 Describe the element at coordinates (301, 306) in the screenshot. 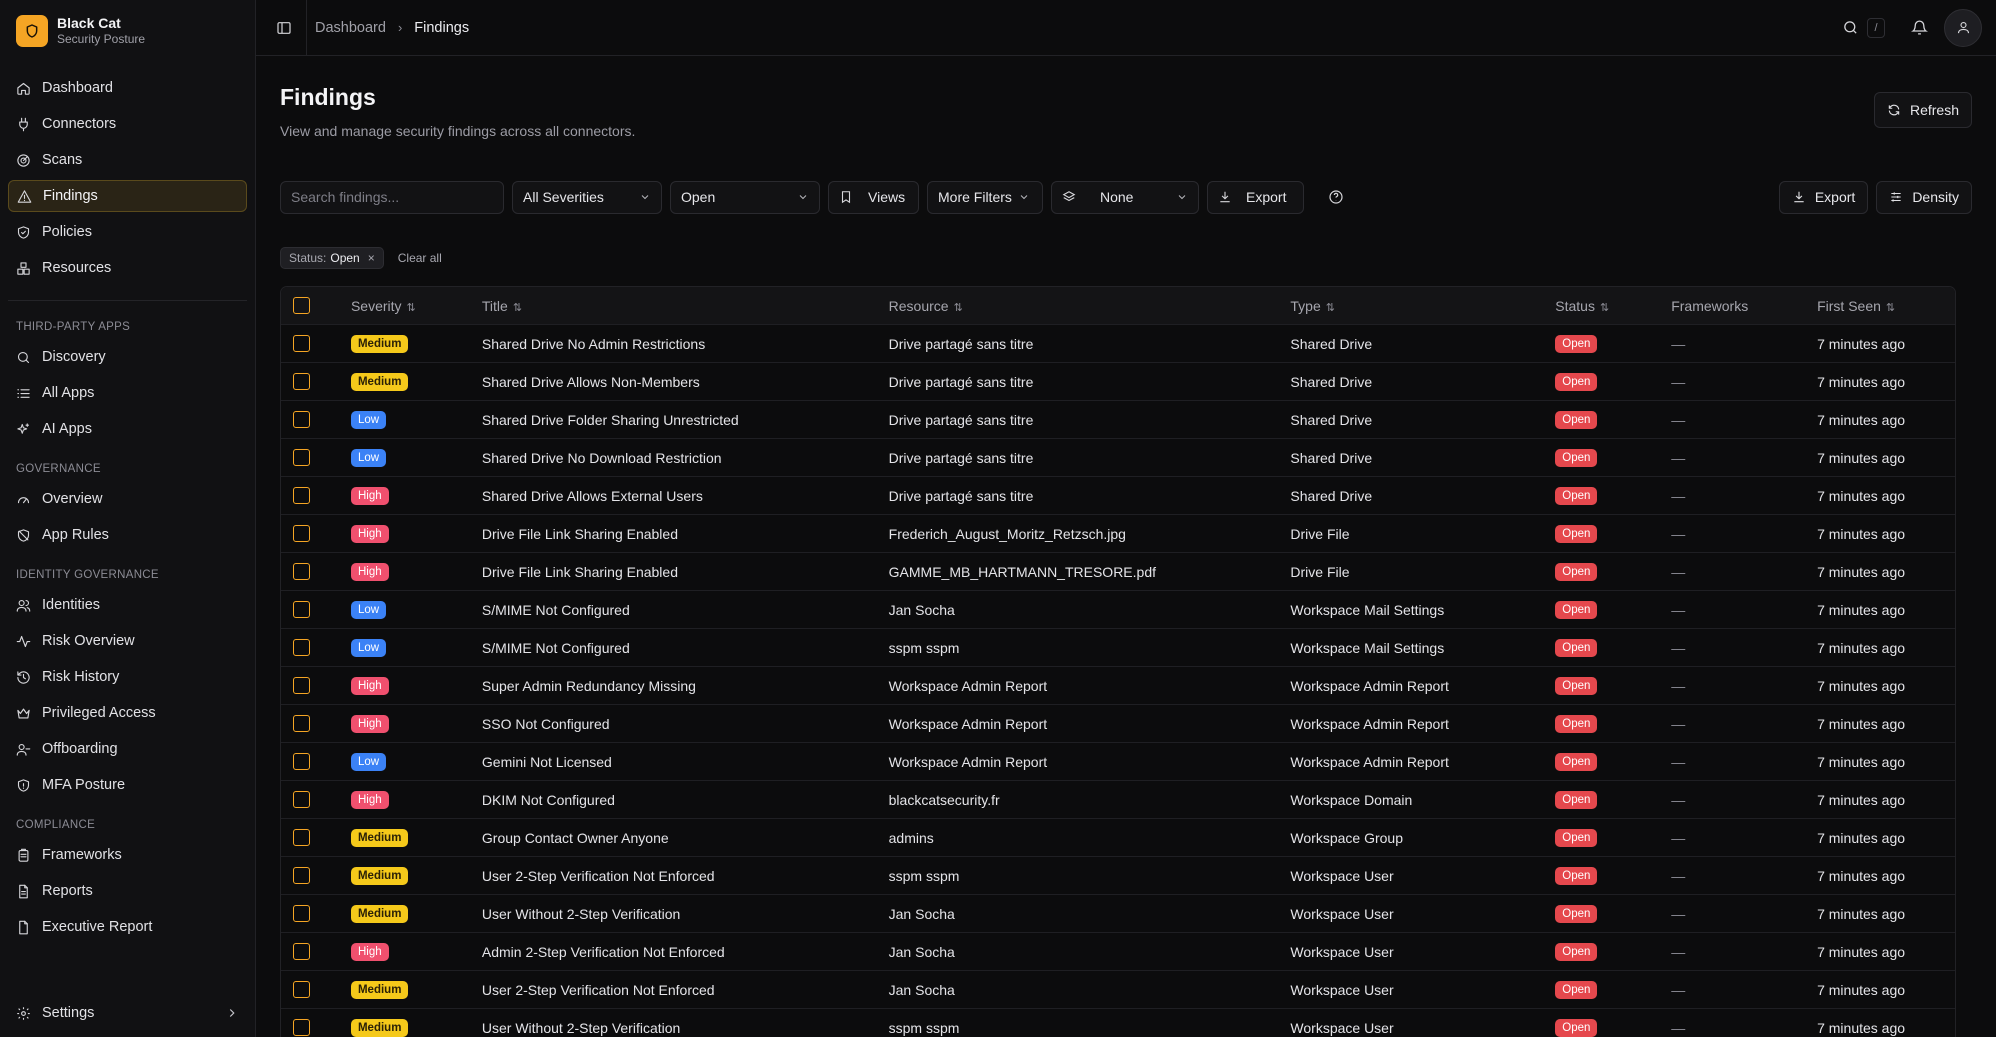

I see `select-all-checkbox` at that location.